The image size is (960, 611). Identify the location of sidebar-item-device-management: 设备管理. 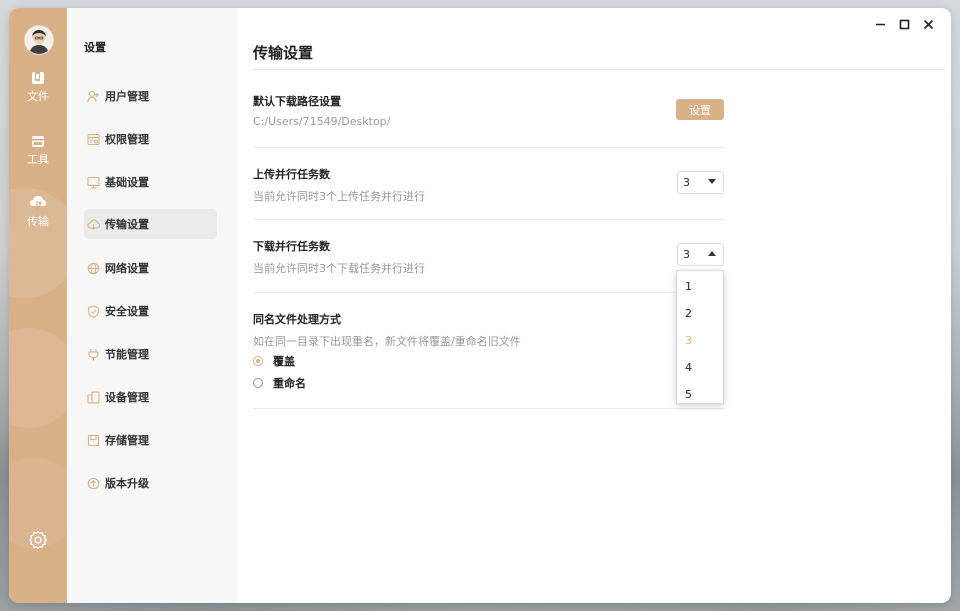
(150, 397).